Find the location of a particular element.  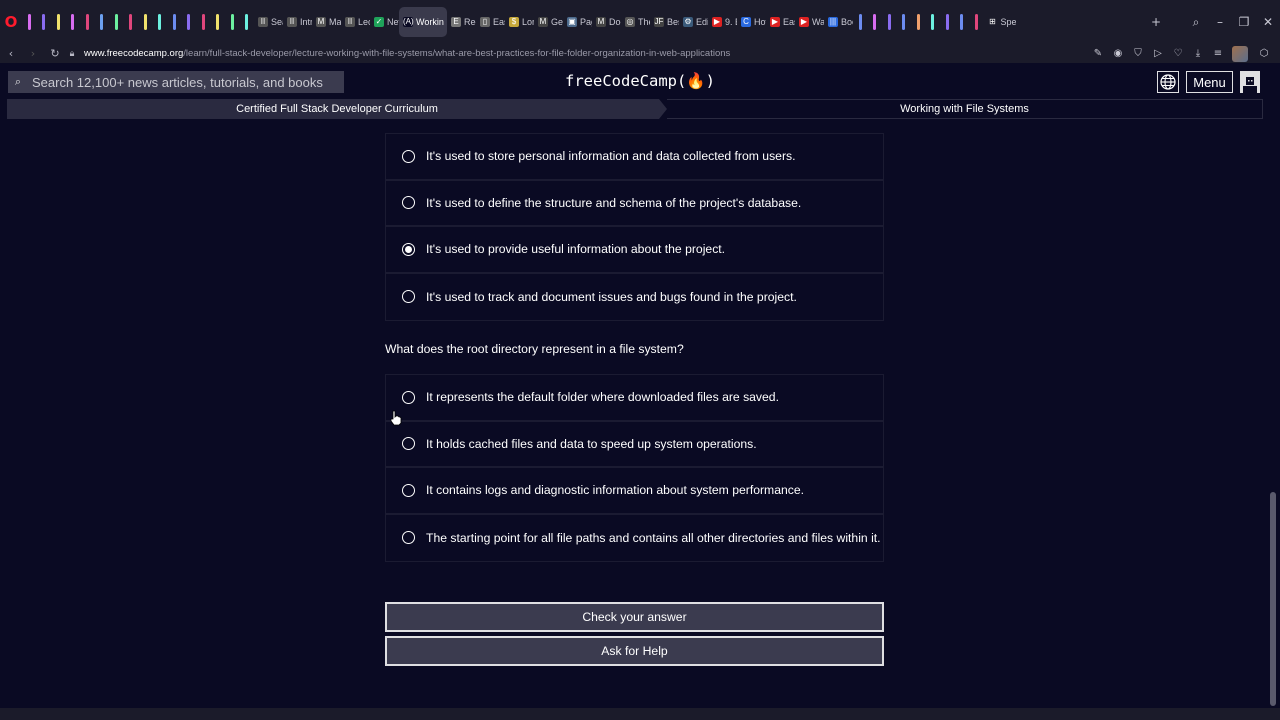

scrollbar-thumb is located at coordinates (1273, 599).